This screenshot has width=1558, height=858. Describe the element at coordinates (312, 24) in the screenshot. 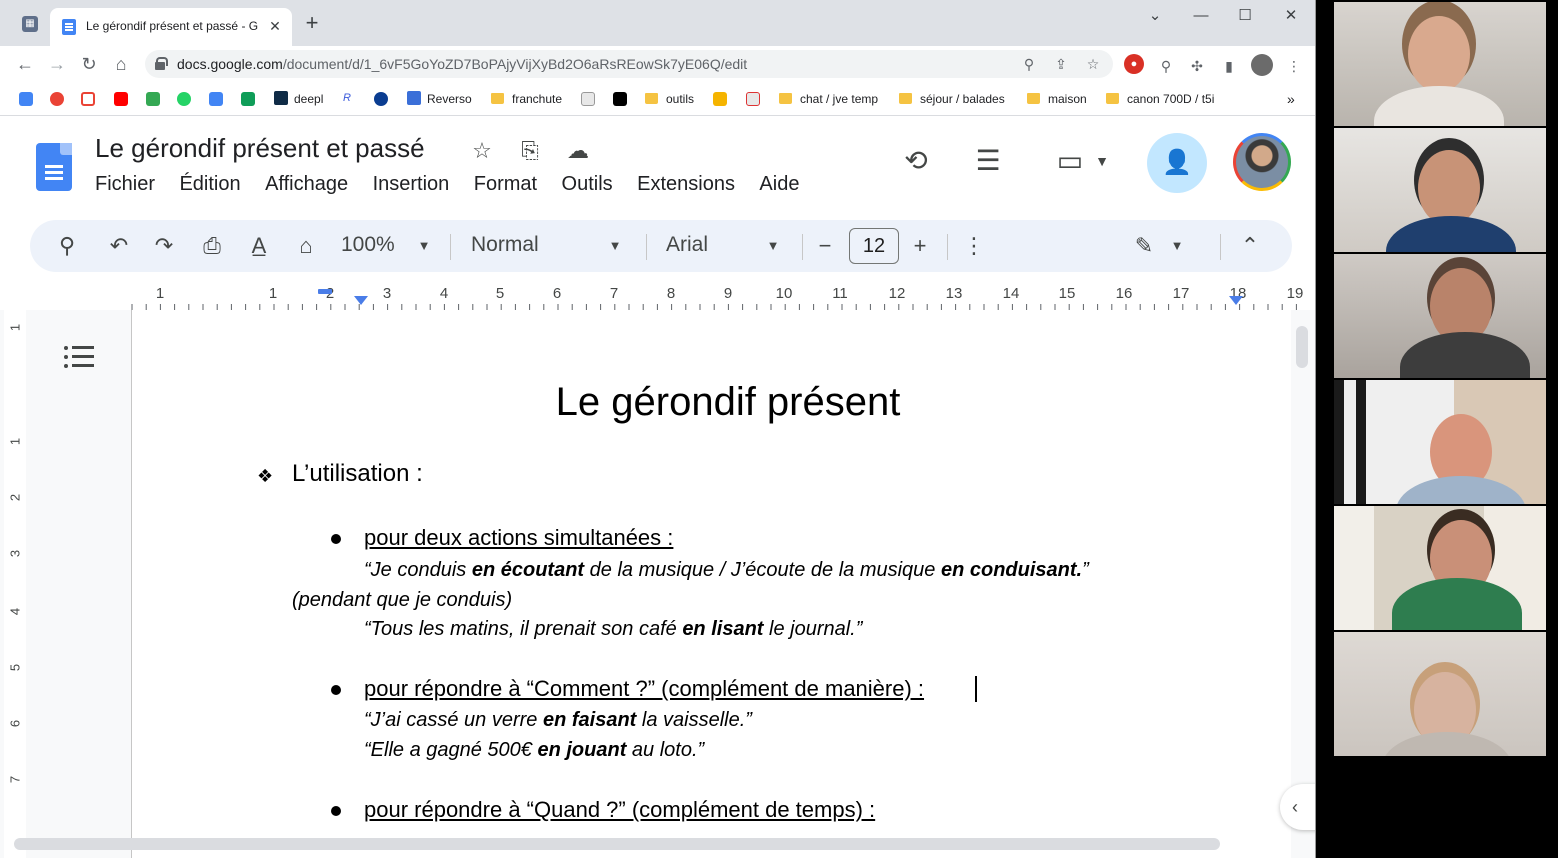

I see `new-tab-button: +` at that location.